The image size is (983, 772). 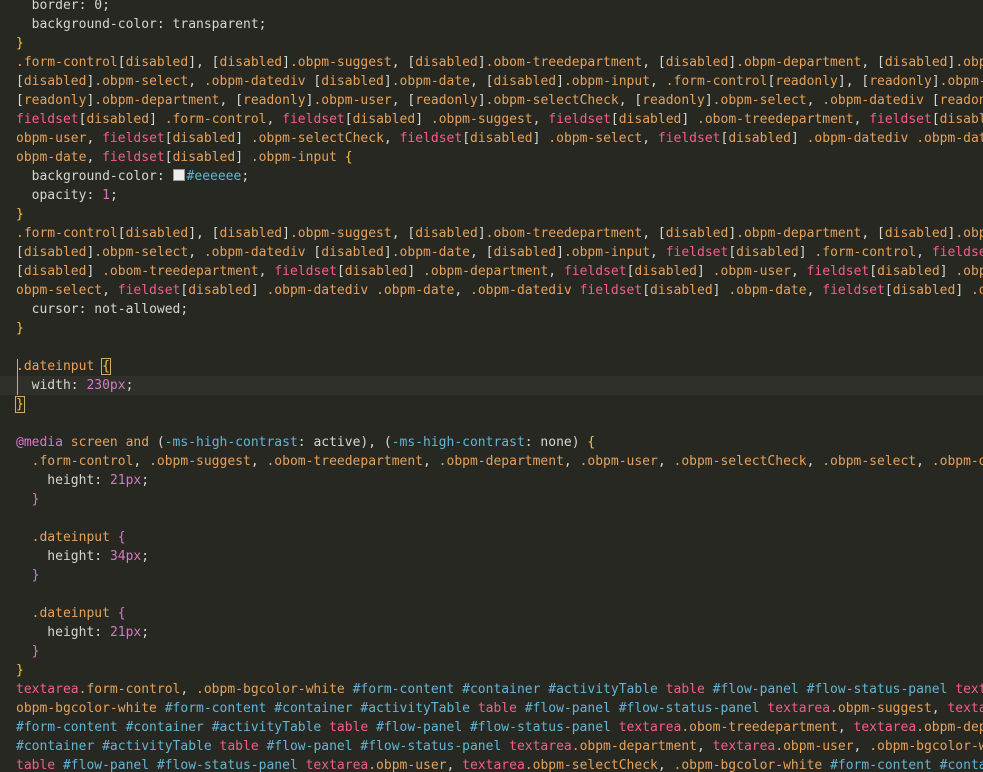 I want to click on code-line: height: 34px;, so click(x=491, y=556).